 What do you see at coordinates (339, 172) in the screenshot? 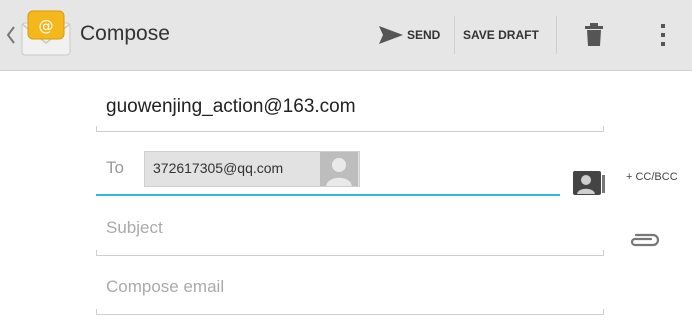
I see `contact-photo-icon` at bounding box center [339, 172].